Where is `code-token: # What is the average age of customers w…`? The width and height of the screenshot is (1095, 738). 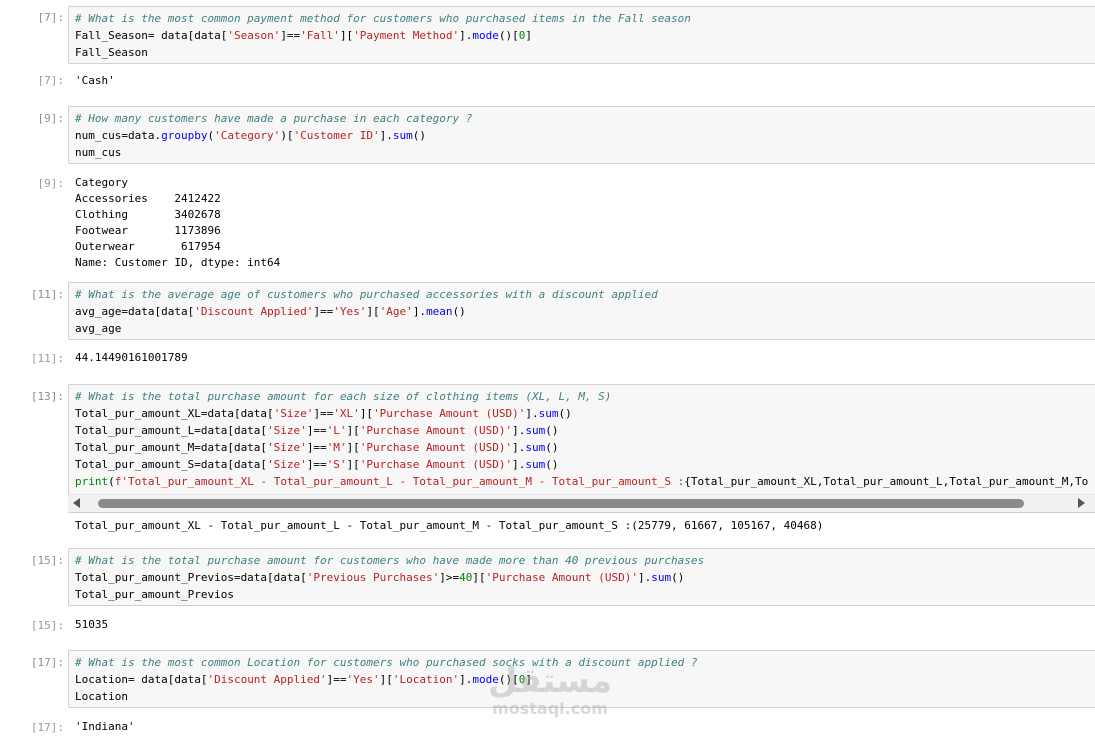 code-token: # What is the average age of customers w… is located at coordinates (366, 294).